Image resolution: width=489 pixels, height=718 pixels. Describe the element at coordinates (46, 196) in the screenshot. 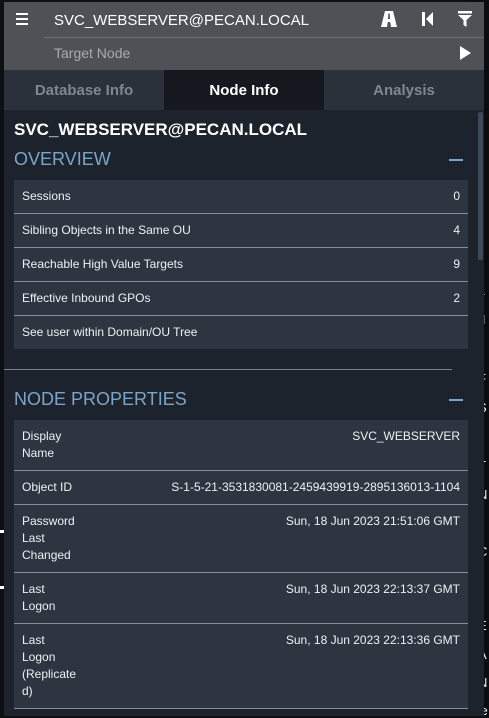

I see `row-label: Sessions` at that location.